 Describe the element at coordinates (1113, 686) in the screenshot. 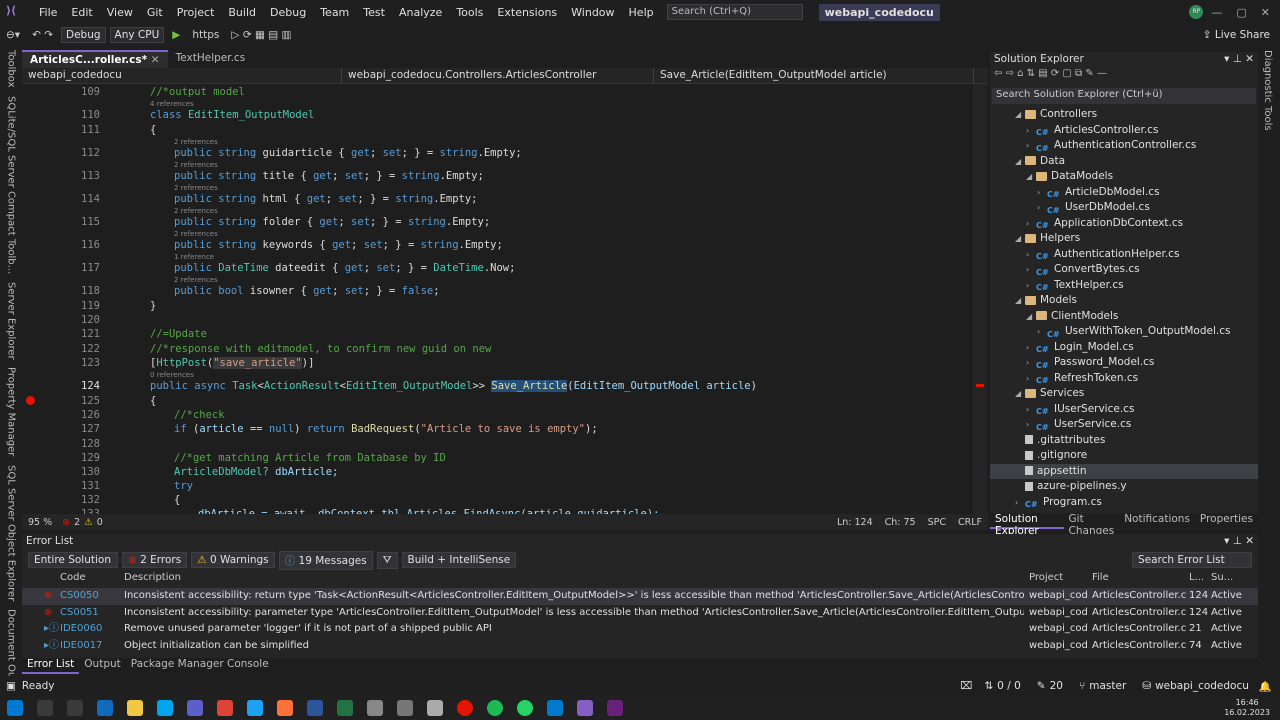

I see `branch-name: master` at that location.